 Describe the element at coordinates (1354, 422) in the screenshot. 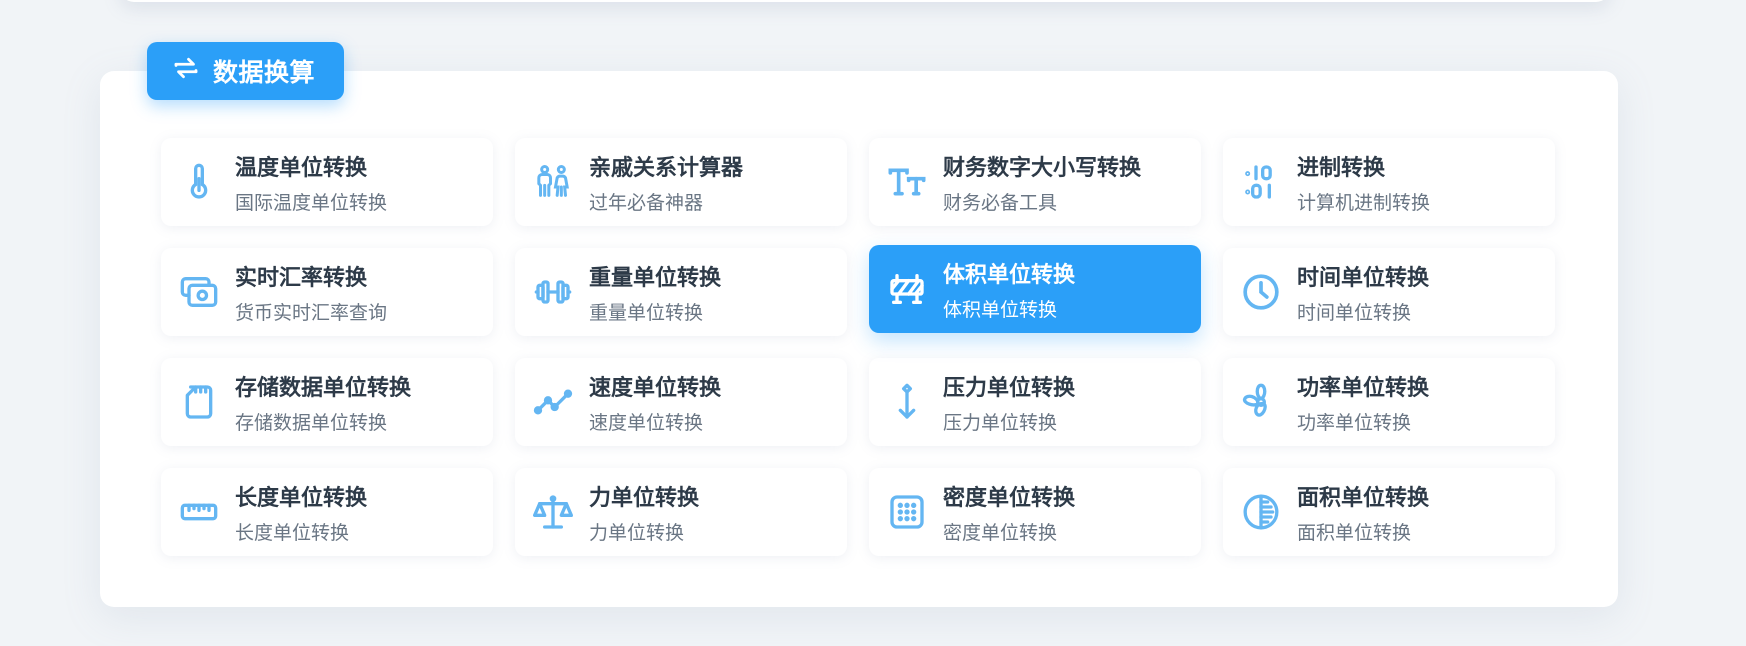

I see `card-subtitle: 功率单位转换` at that location.